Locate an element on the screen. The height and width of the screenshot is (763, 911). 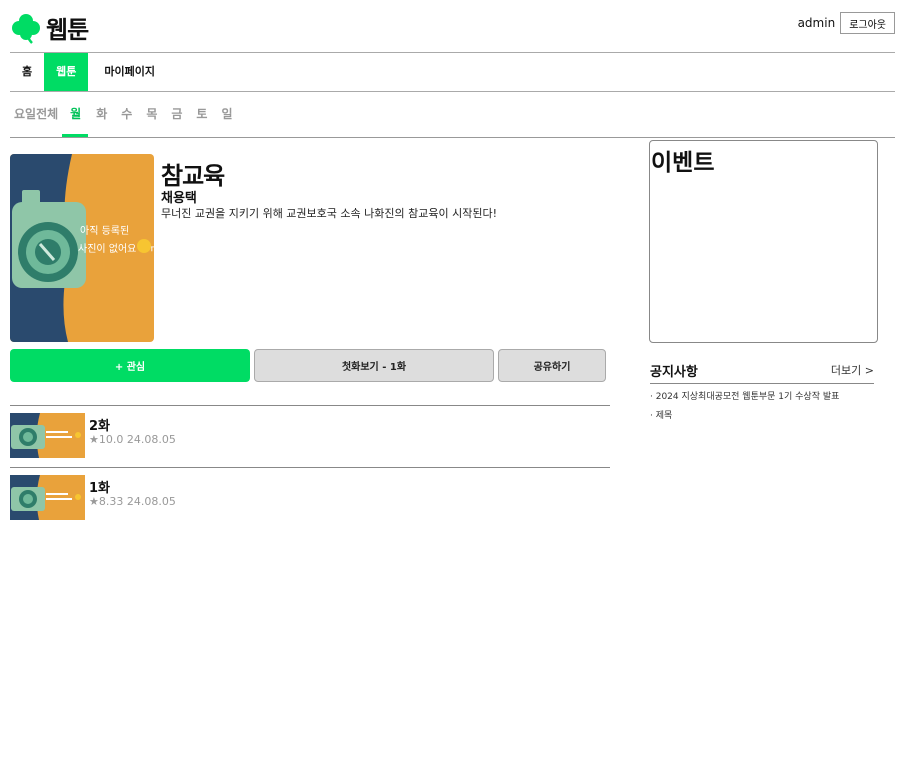
nav-home: 홈 is located at coordinates (27, 72).